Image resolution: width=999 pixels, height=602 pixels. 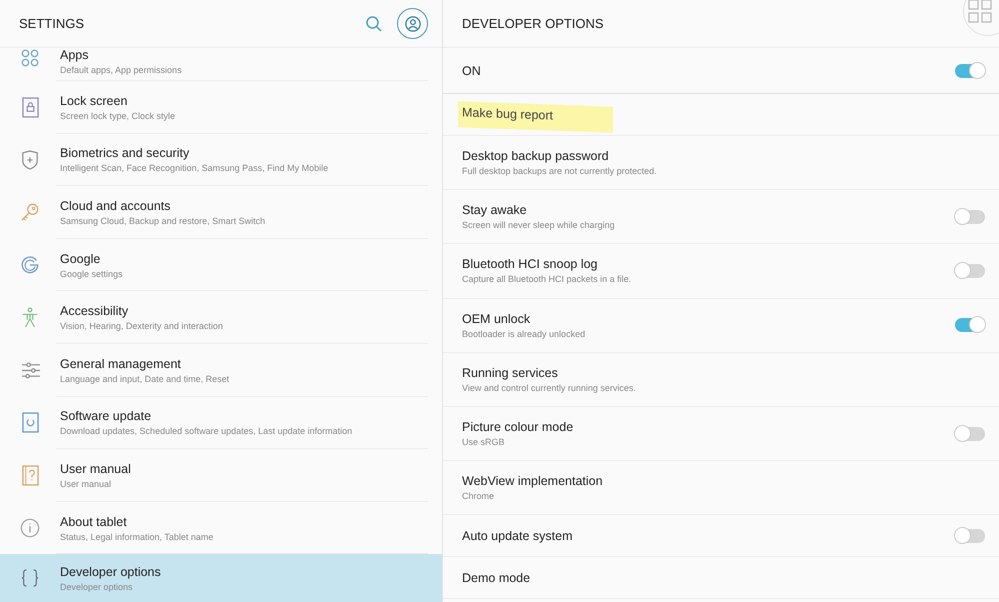 What do you see at coordinates (721, 217) in the screenshot?
I see `option-row: Stay awake Screen will never sleep while charging` at bounding box center [721, 217].